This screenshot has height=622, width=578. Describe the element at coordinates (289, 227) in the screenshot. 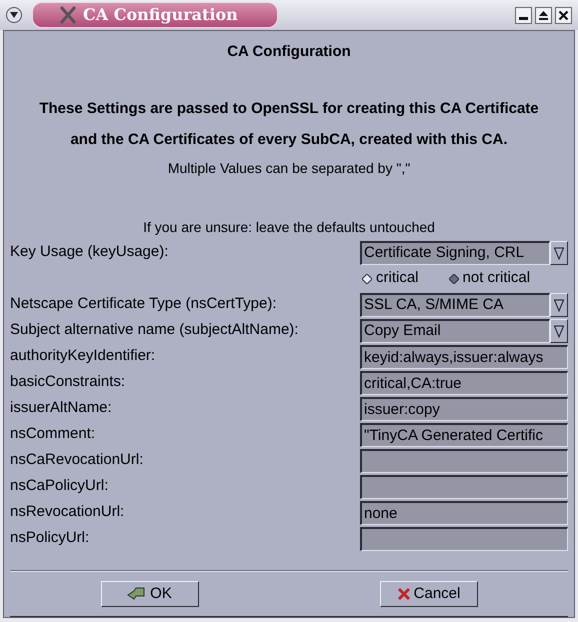

I see `hint-text: If you are unsure: leave the defaults untouched` at that location.